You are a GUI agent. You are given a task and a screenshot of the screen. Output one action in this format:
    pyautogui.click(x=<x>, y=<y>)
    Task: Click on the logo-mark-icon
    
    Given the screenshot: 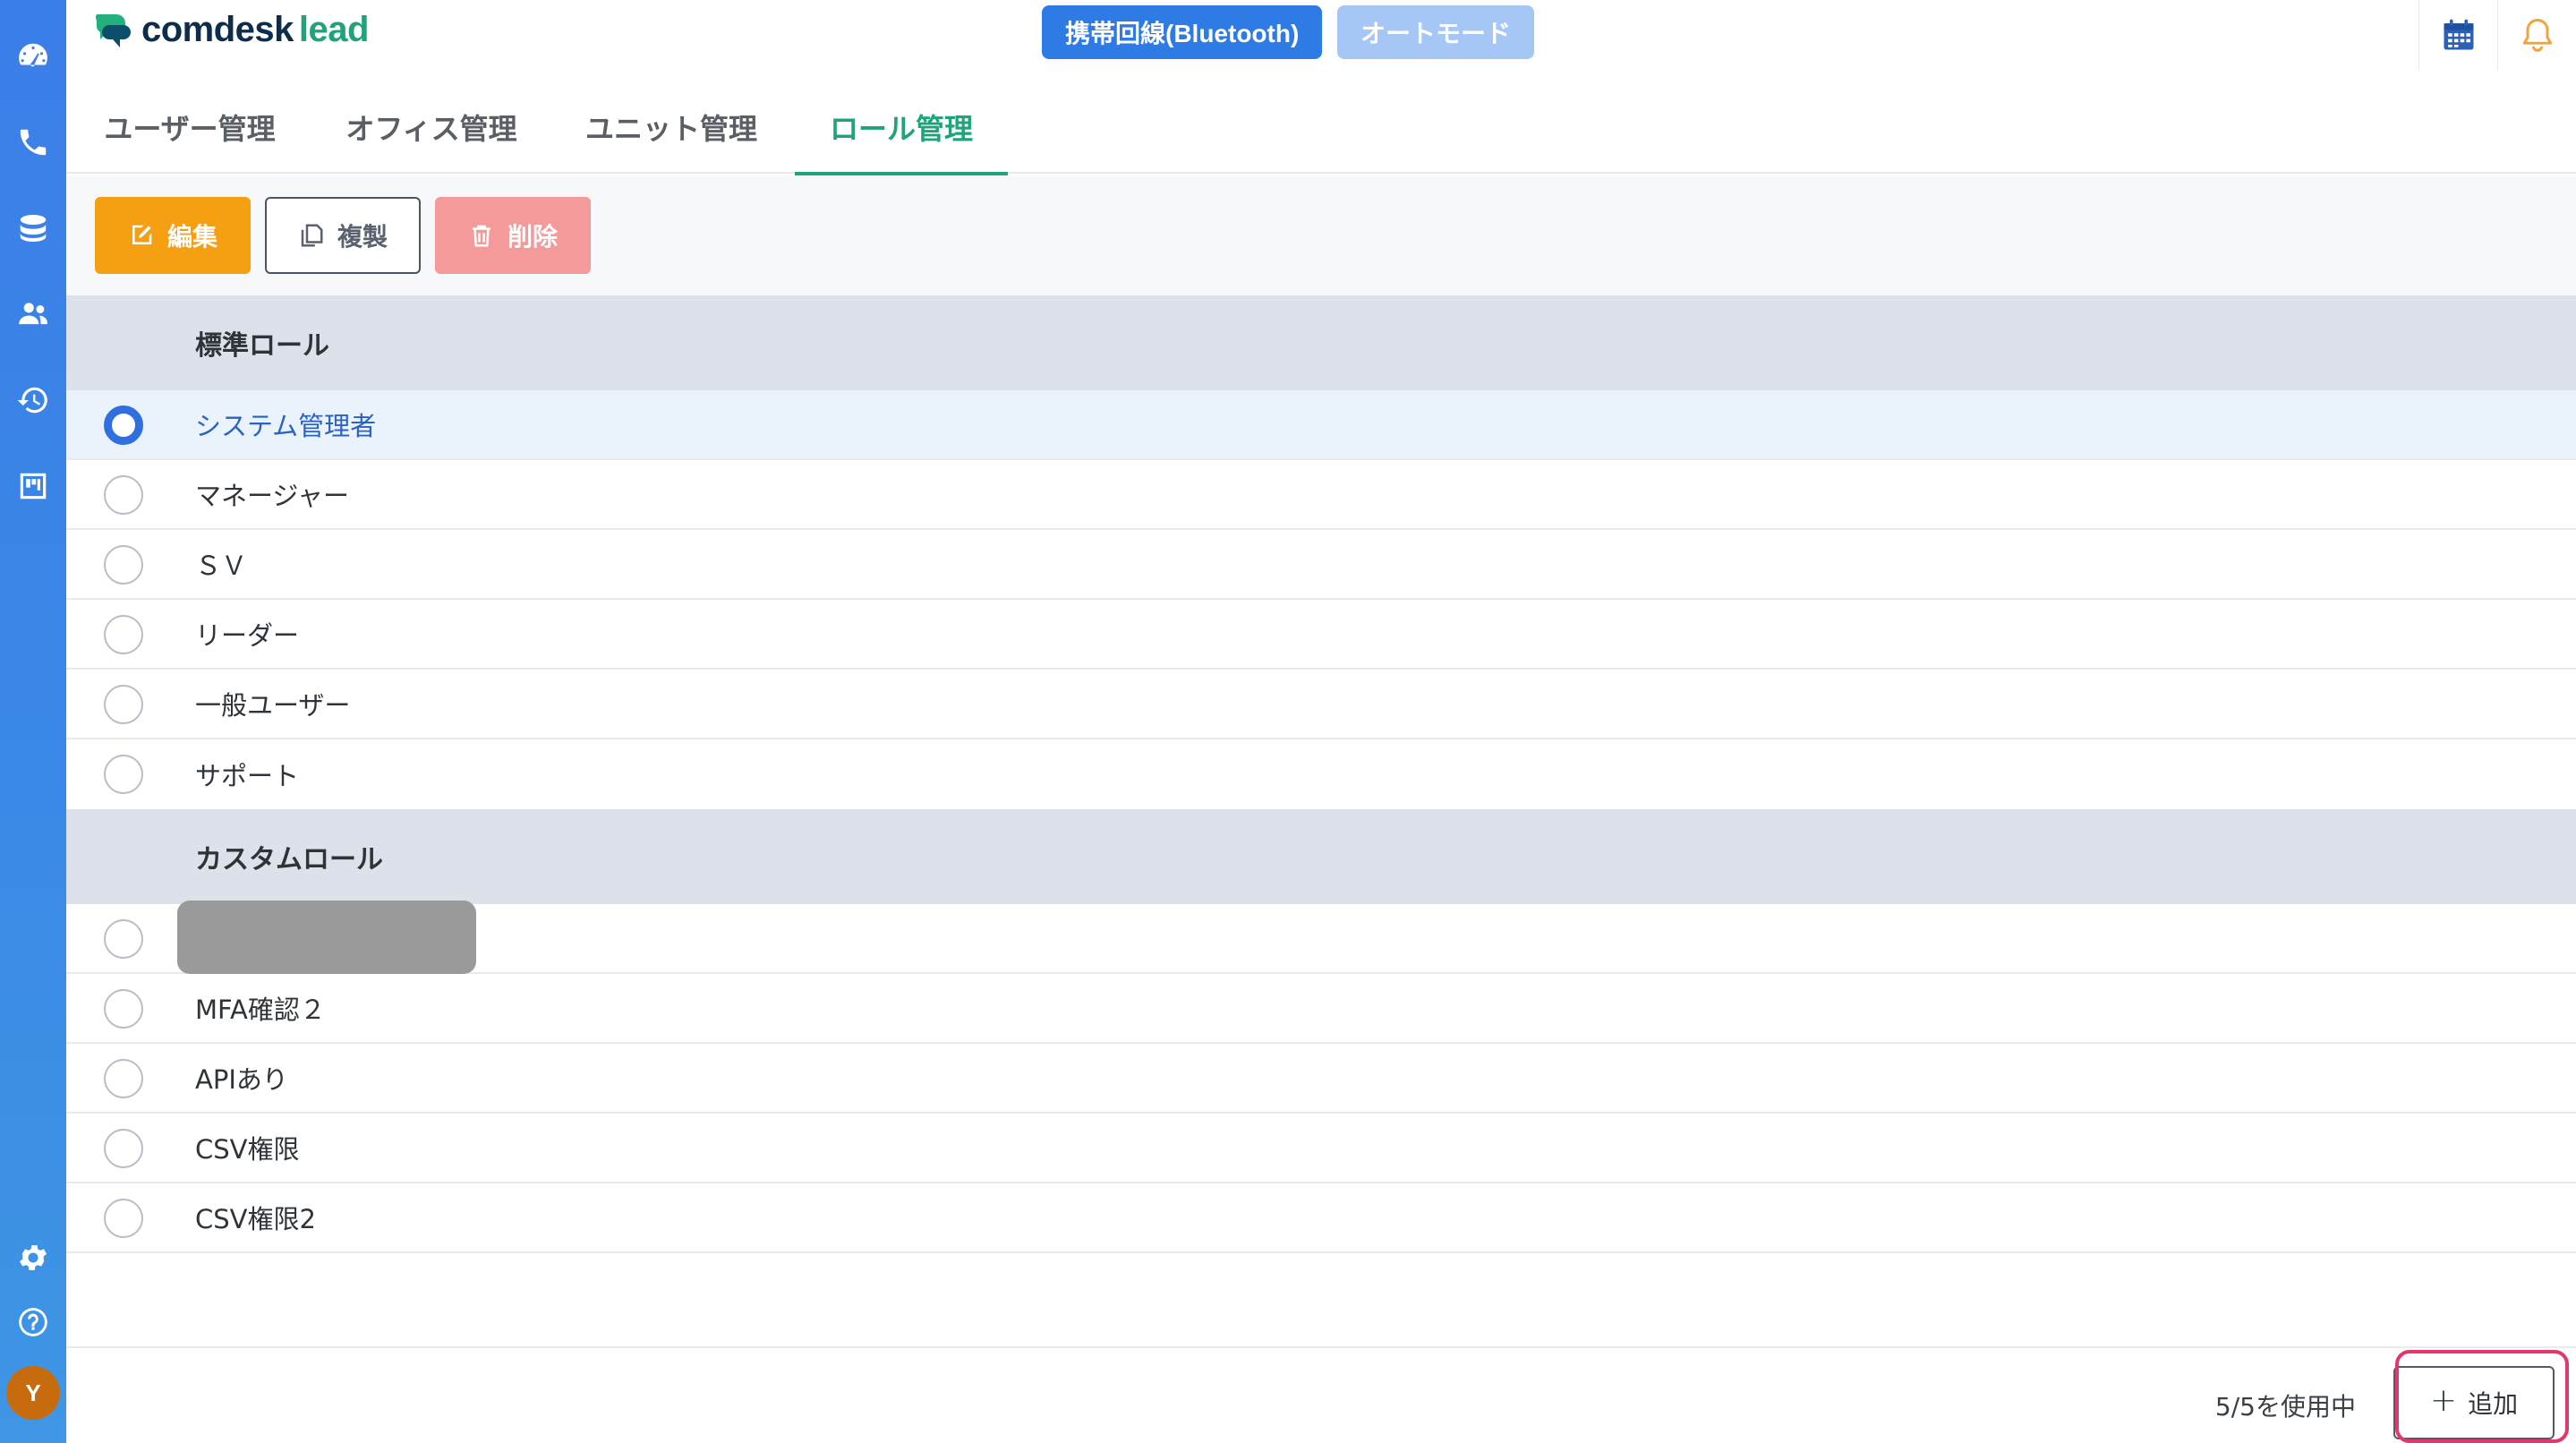 What is the action you would take?
    pyautogui.click(x=113, y=30)
    